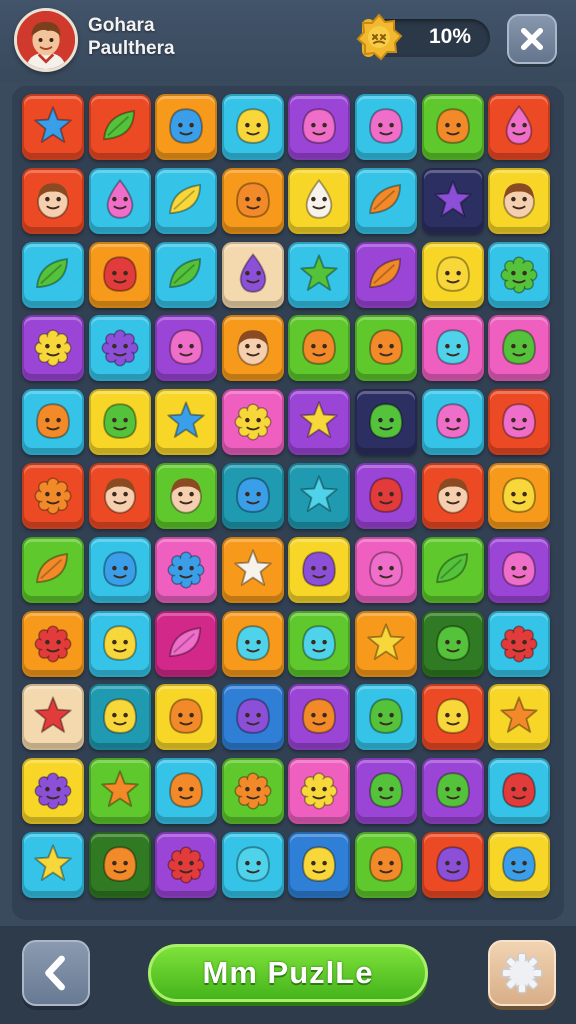 This screenshot has height=1024, width=576. Describe the element at coordinates (119, 791) in the screenshot. I see `tile-r10-c2` at that location.